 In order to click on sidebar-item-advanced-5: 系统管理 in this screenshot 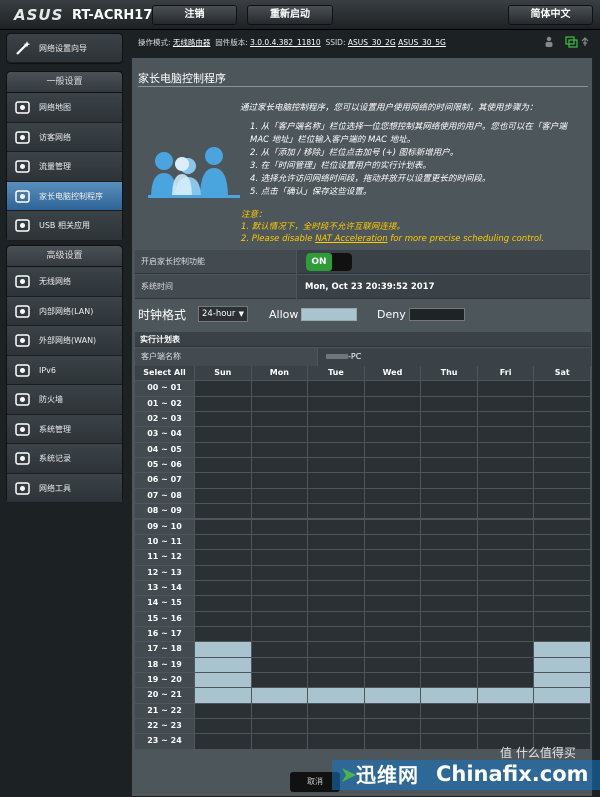, I will do `click(64, 429)`.